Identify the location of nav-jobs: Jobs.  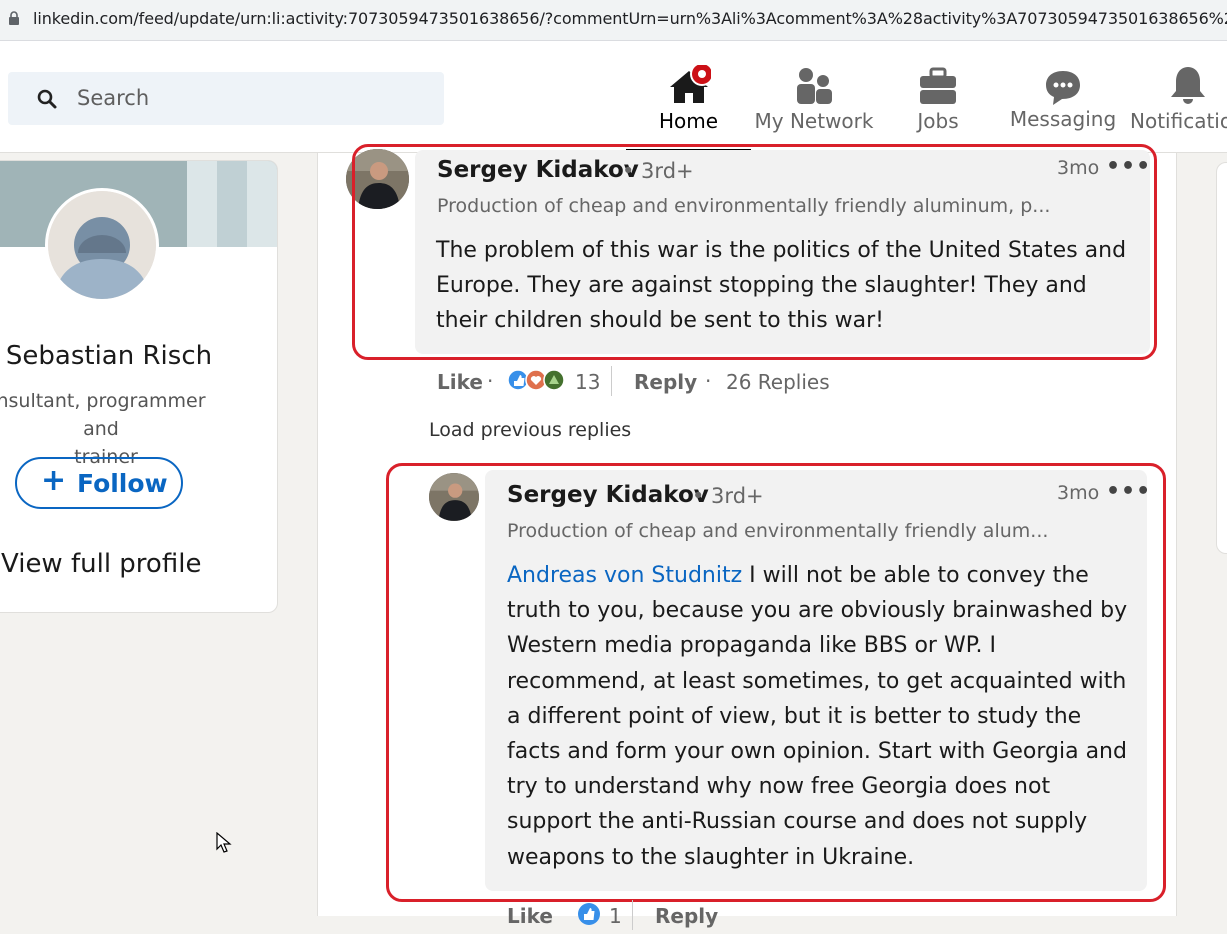
(938, 102).